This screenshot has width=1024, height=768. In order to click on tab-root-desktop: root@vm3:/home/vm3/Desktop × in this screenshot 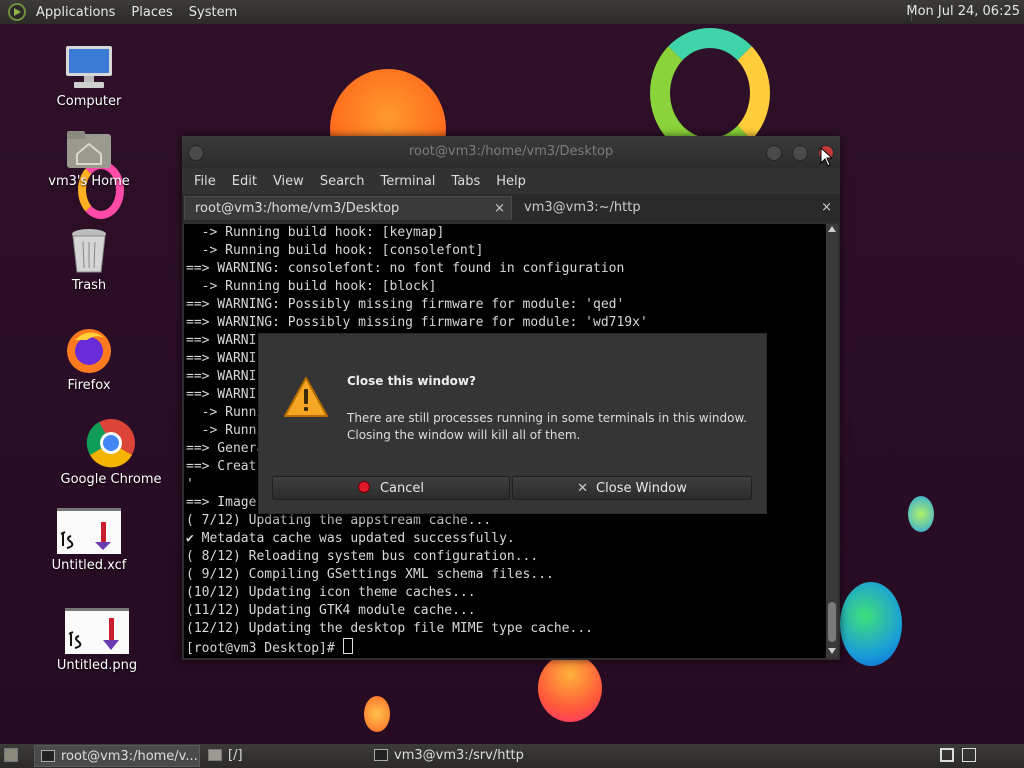, I will do `click(348, 208)`.